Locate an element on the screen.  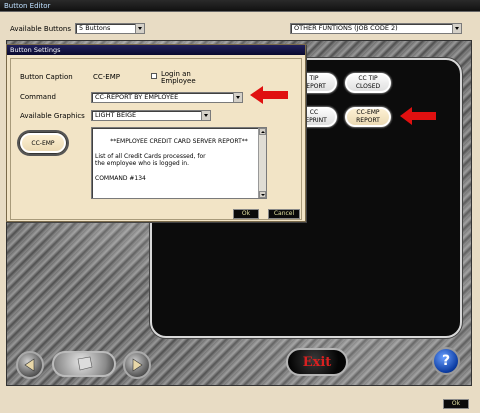
login-employee-checkbox is located at coordinates (154, 76).